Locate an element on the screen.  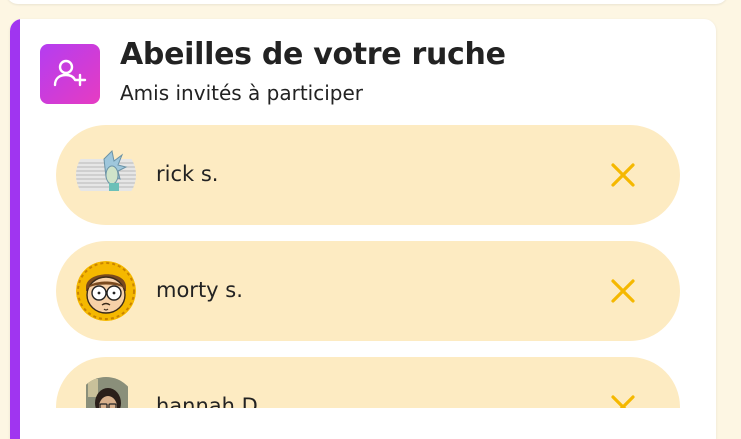
section-title: Abeilles de votre ruche is located at coordinates (313, 54).